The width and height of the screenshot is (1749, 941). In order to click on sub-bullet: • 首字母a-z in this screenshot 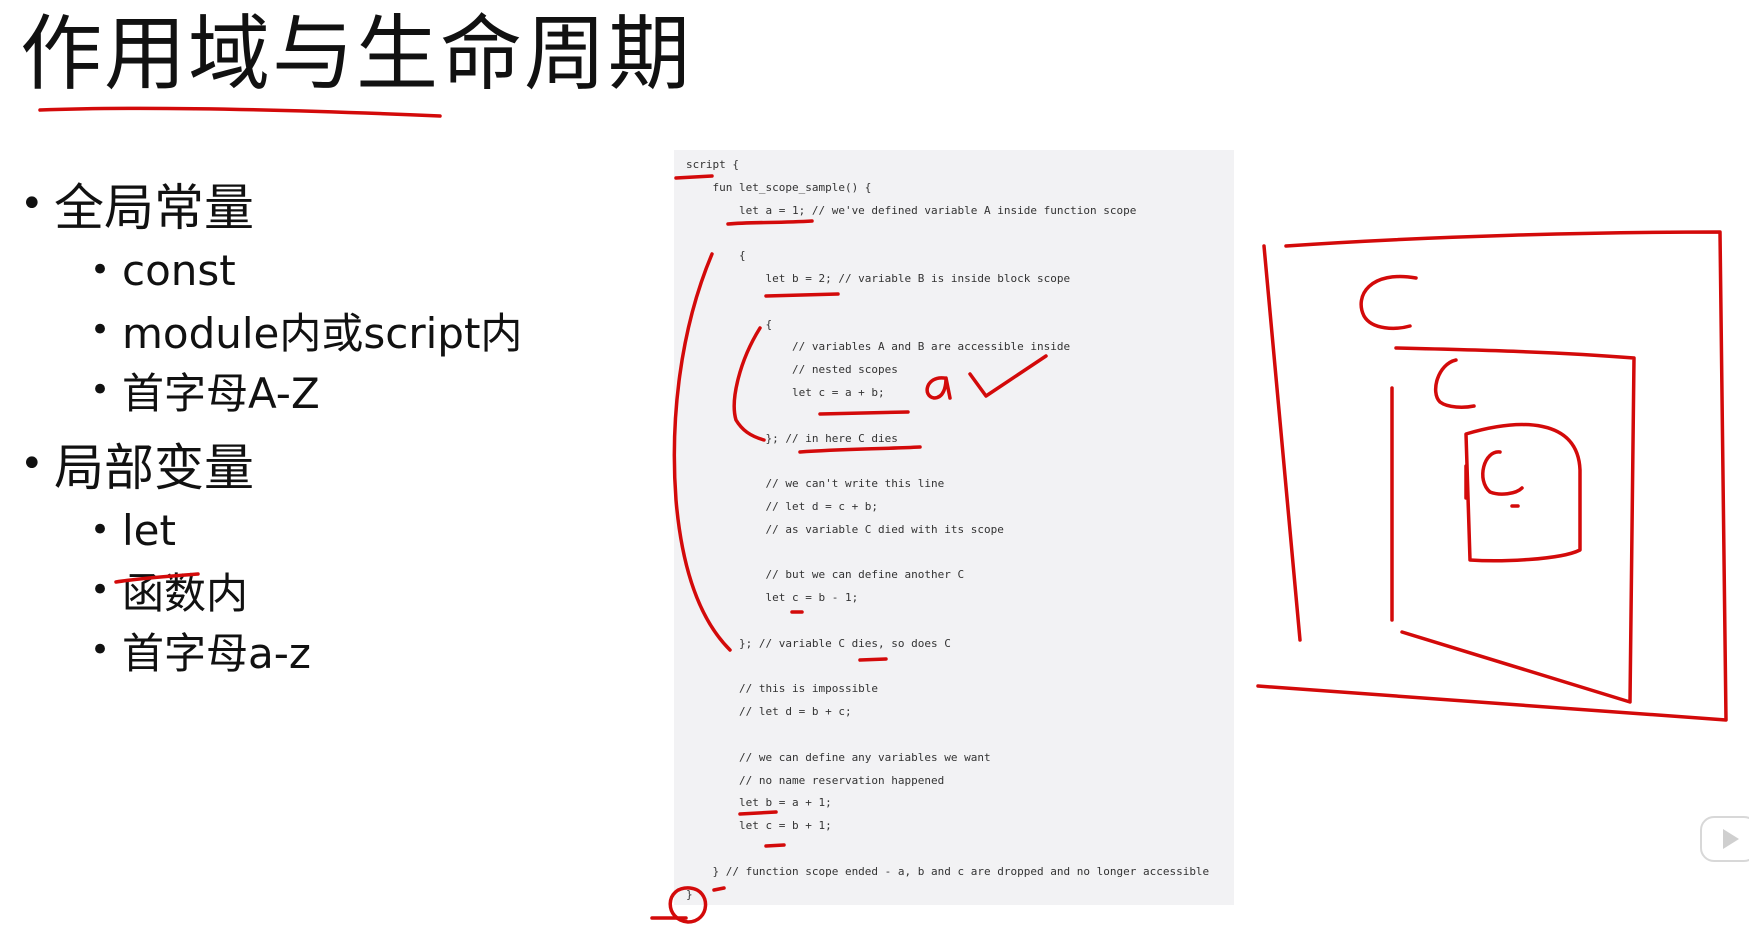, I will do `click(355, 650)`.